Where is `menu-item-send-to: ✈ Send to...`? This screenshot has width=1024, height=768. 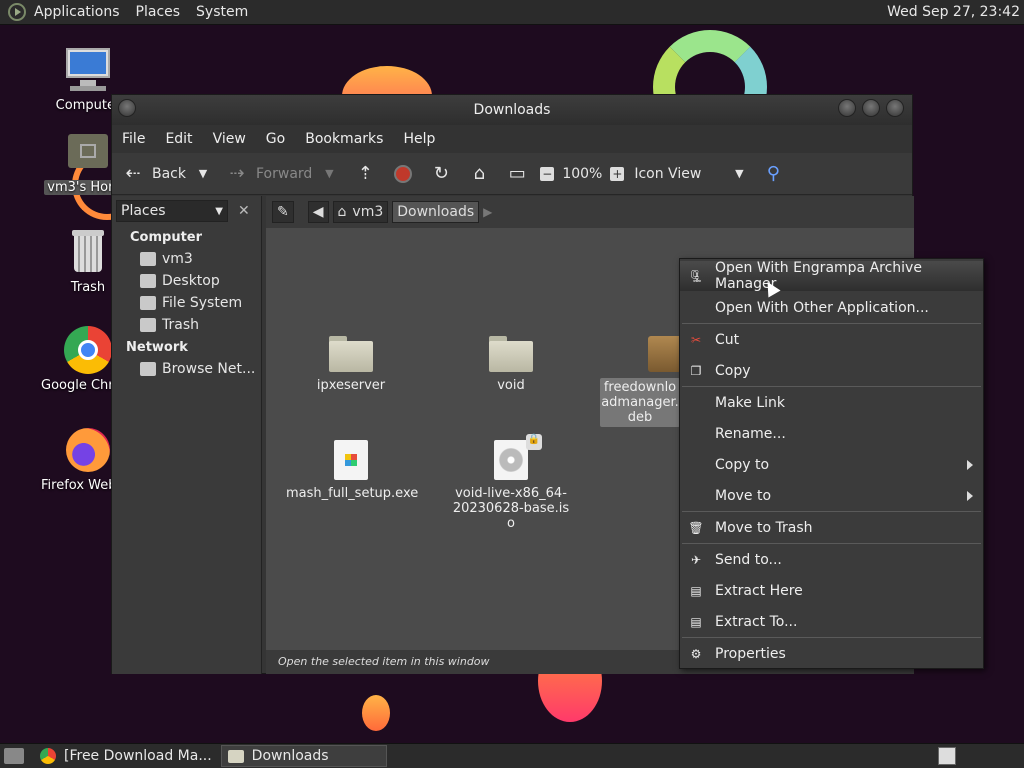 menu-item-send-to: ✈ Send to... is located at coordinates (831, 560).